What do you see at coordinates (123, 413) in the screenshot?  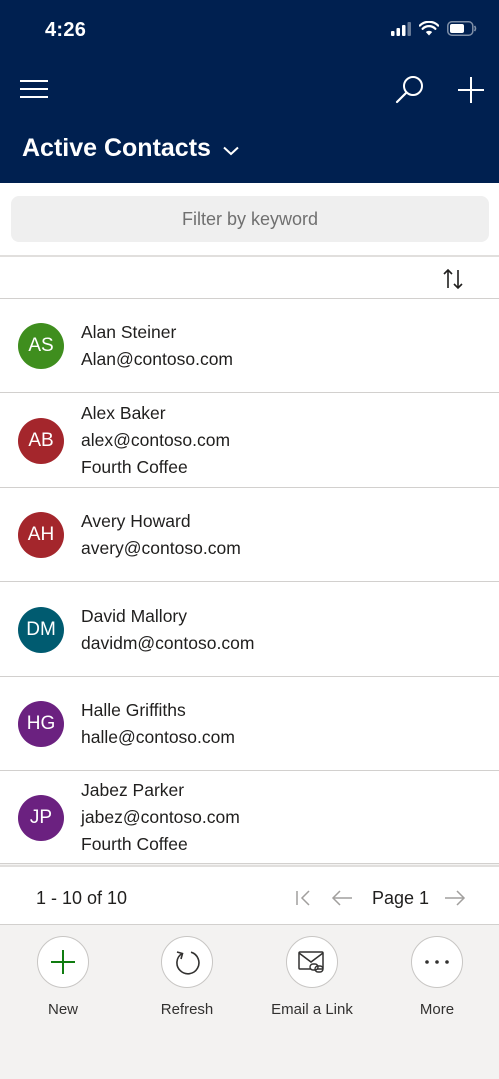 I see `contact-name: Alex Baker` at bounding box center [123, 413].